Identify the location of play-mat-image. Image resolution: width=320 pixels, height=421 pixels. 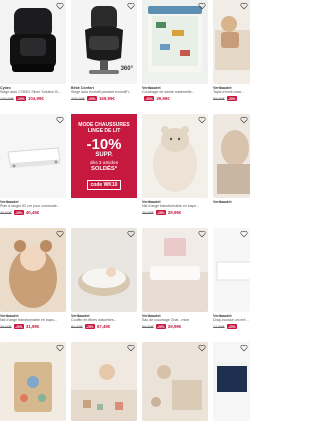
(232, 43).